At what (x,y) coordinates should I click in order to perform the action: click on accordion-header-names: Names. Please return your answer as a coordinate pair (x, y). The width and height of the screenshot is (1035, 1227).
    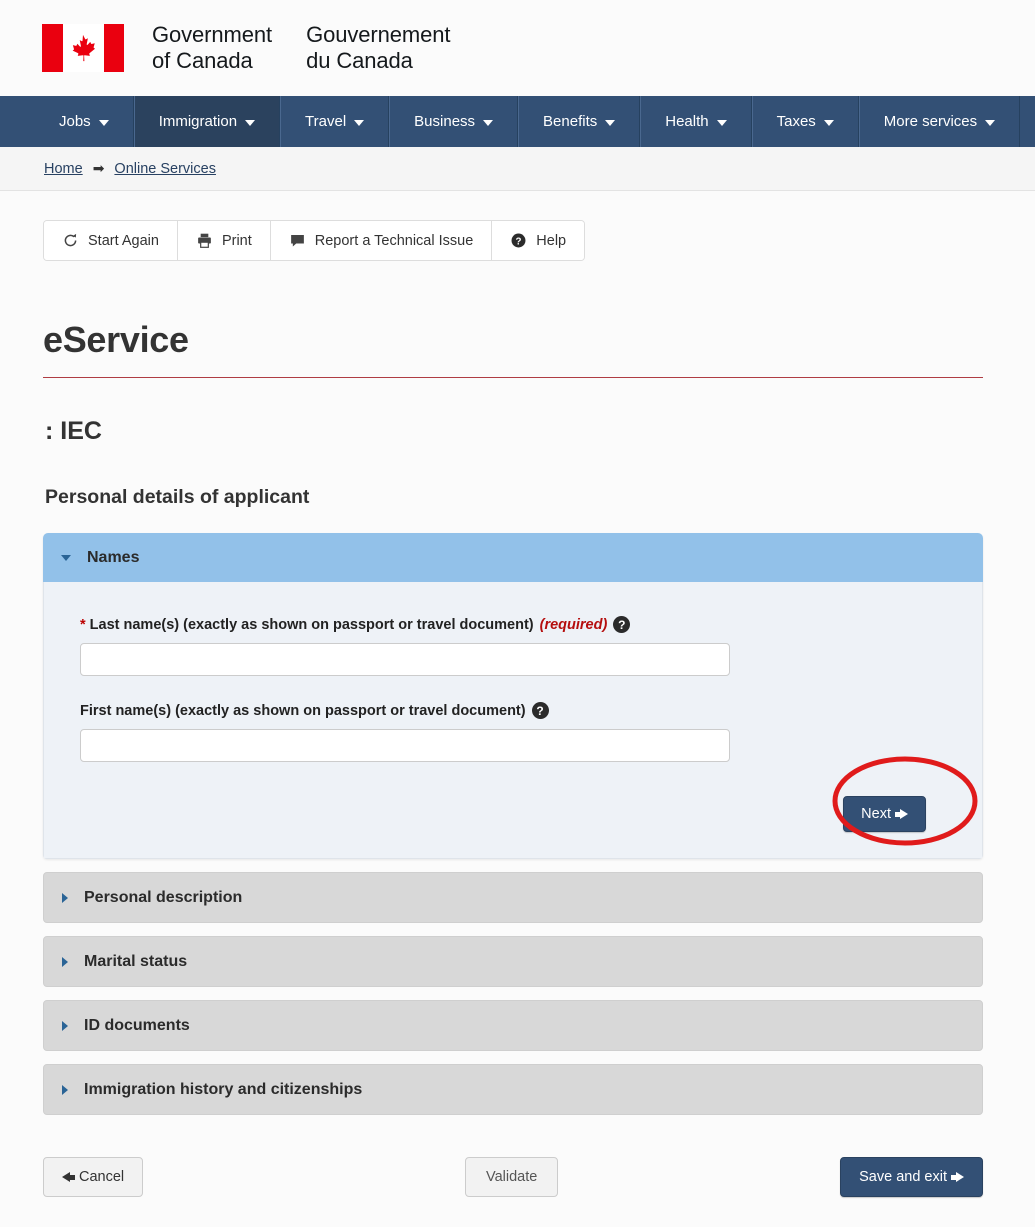
    Looking at the image, I should click on (513, 557).